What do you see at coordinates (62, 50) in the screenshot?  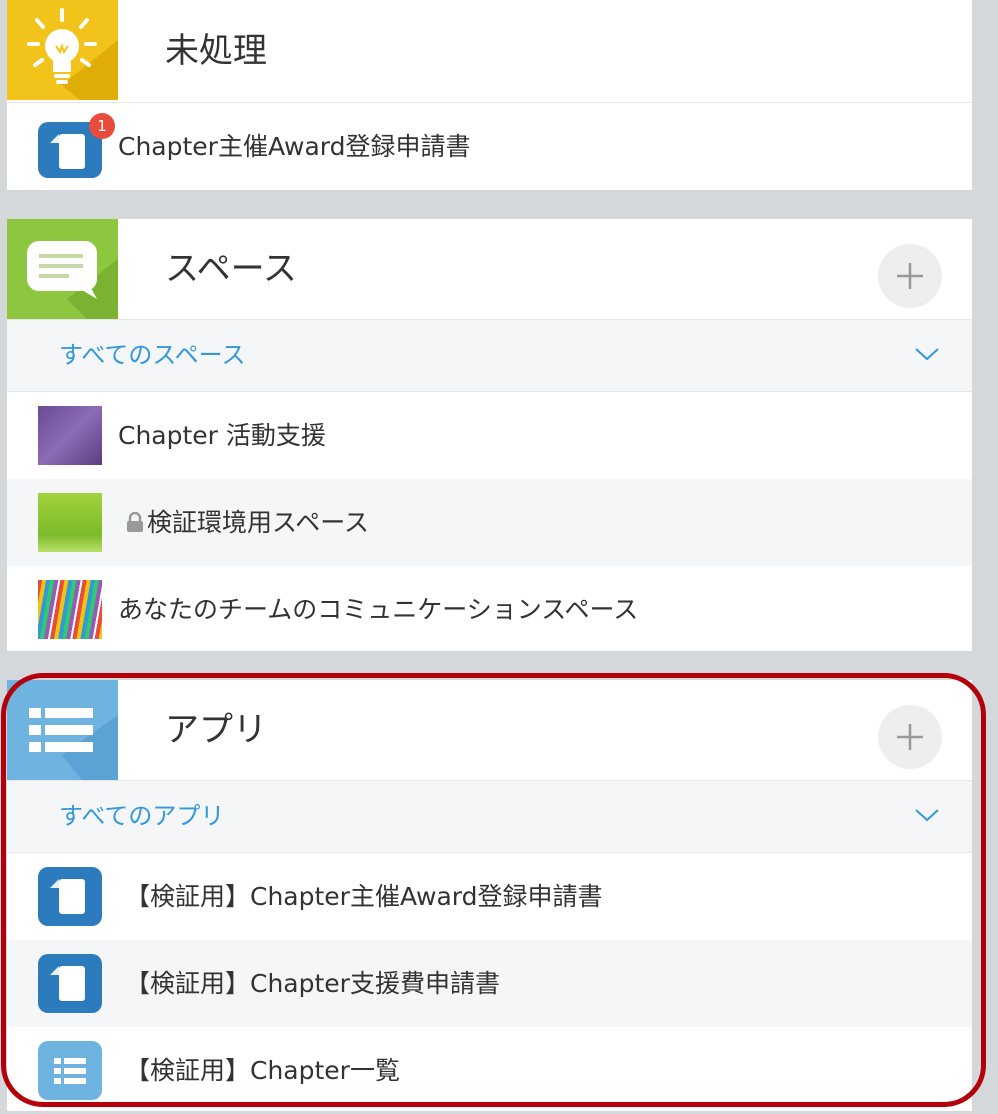 I see `lightbulb-icon` at bounding box center [62, 50].